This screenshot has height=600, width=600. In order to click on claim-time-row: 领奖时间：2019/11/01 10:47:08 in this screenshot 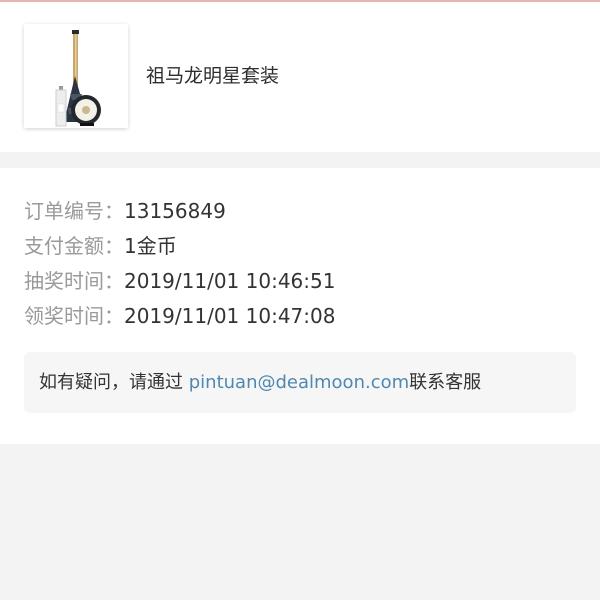, I will do `click(179, 316)`.